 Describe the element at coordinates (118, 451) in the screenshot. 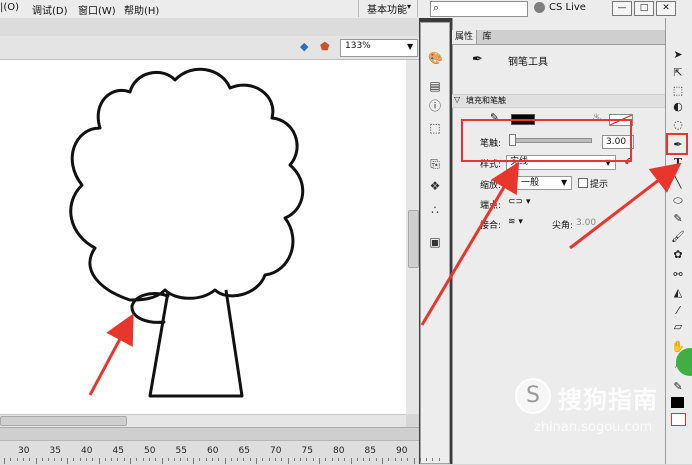

I see `ruler-number: 45` at that location.